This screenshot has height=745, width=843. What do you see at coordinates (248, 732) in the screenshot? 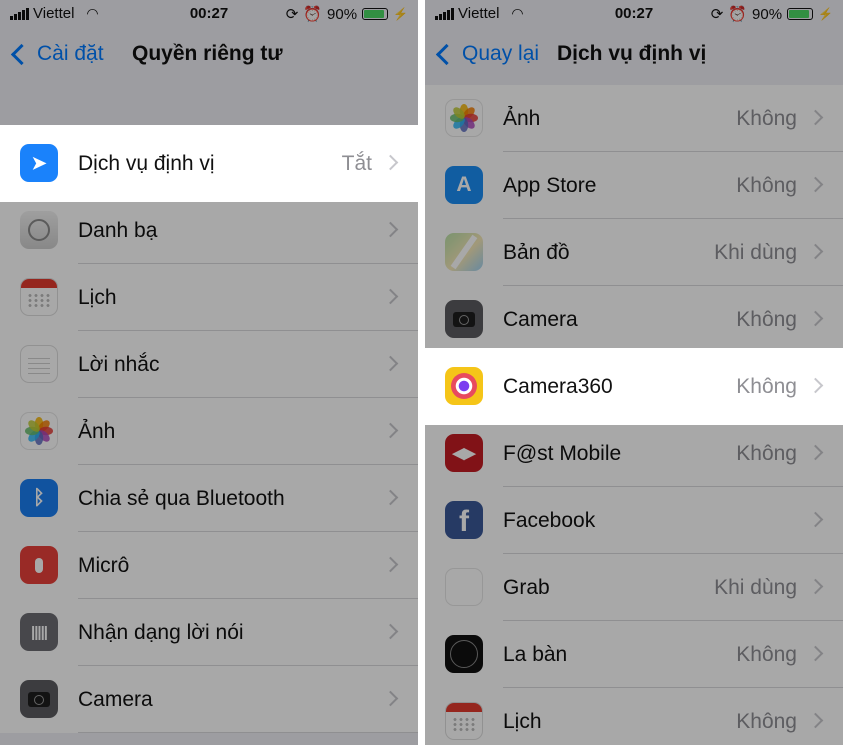
I see `row-separator` at bounding box center [248, 732].